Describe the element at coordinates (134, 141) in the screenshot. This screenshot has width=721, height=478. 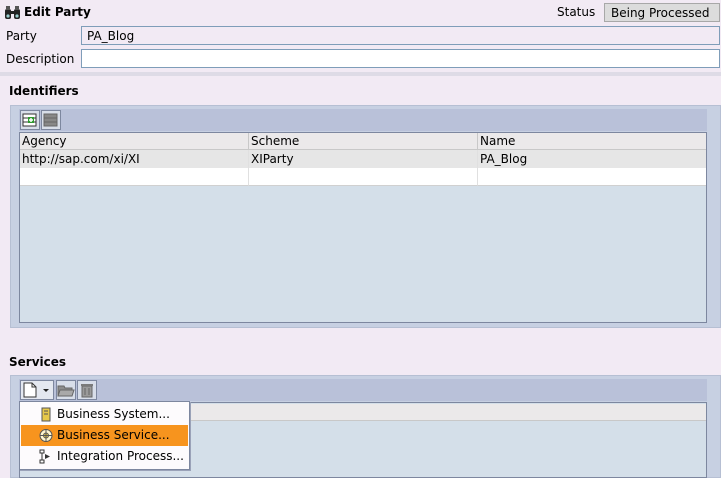
I see `column-header-agency: Agency` at that location.